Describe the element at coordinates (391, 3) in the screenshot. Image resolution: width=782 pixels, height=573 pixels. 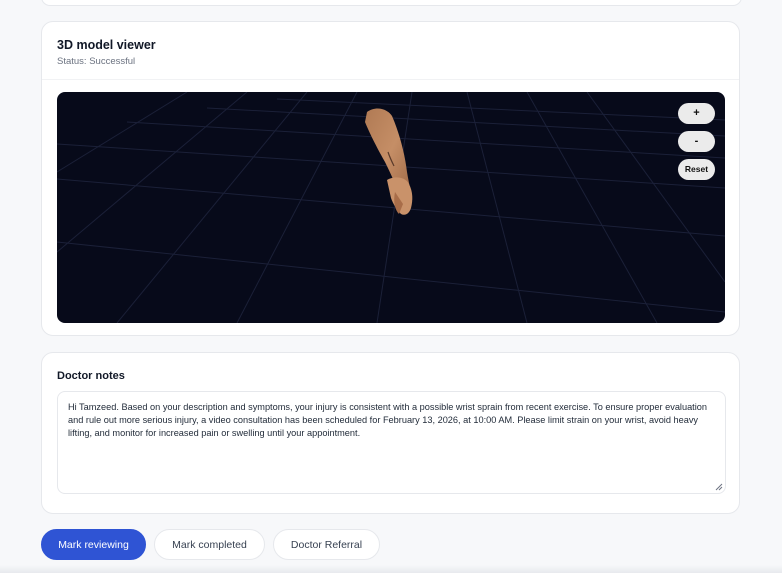
I see `previous-card-edge` at that location.